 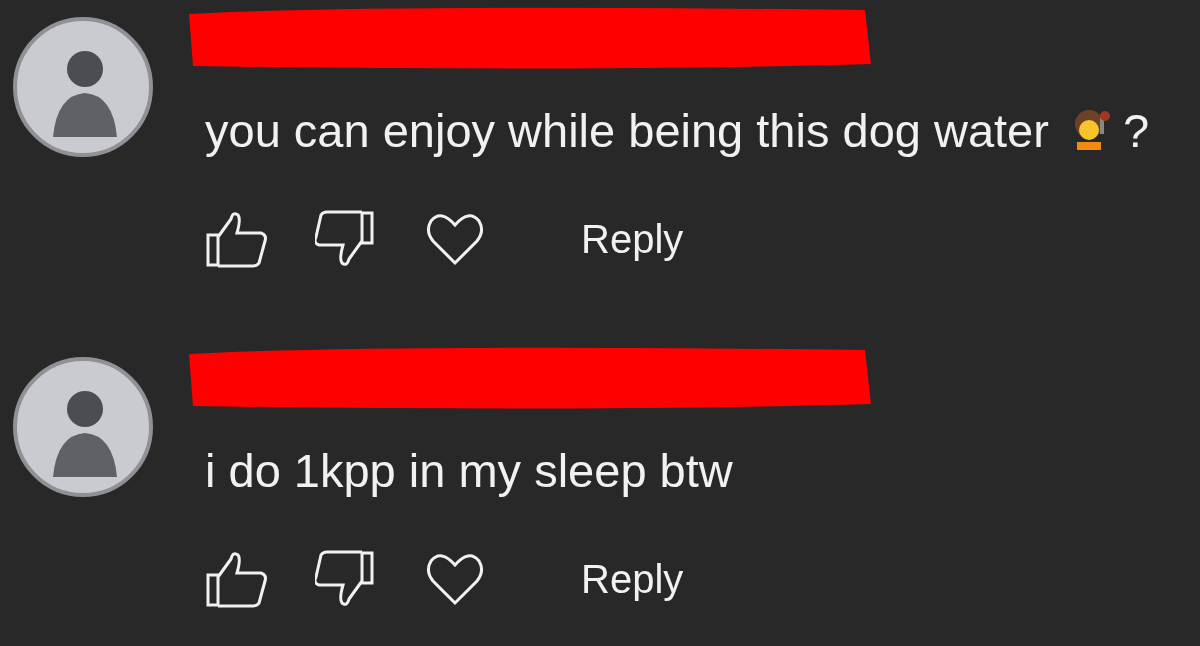 What do you see at coordinates (627, 130) in the screenshot?
I see `comment-text: you can enjoy while being this dog water` at bounding box center [627, 130].